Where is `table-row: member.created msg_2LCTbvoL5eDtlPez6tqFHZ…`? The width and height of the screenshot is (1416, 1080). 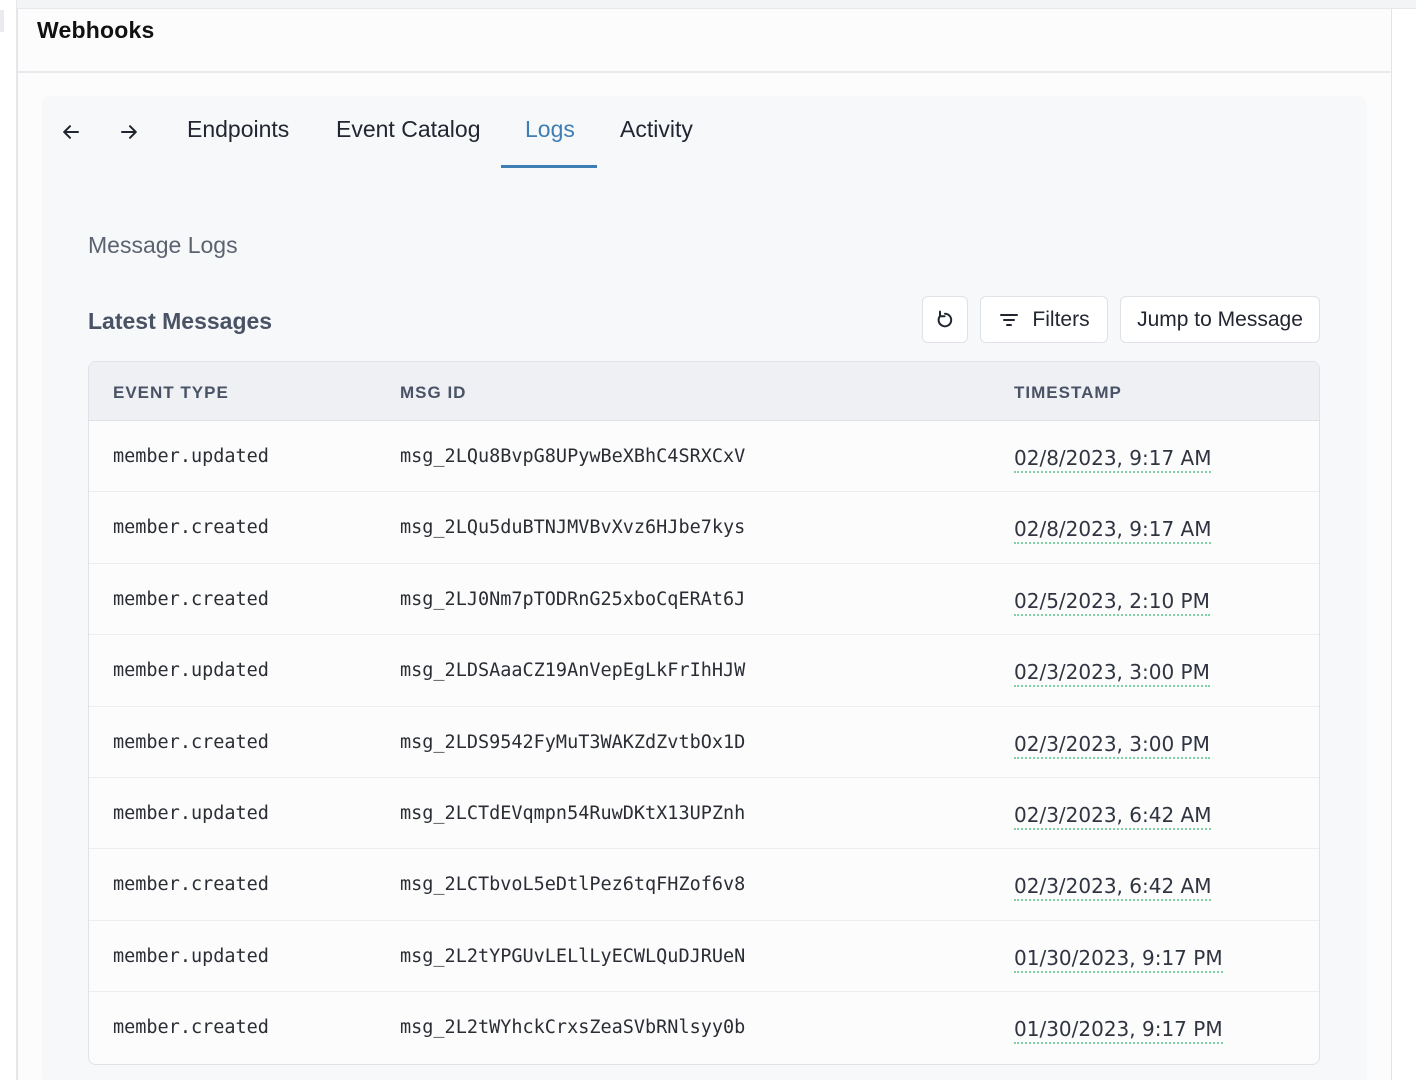 table-row: member.created msg_2LCTbvoL5eDtlPez6tqFHZ… is located at coordinates (704, 885).